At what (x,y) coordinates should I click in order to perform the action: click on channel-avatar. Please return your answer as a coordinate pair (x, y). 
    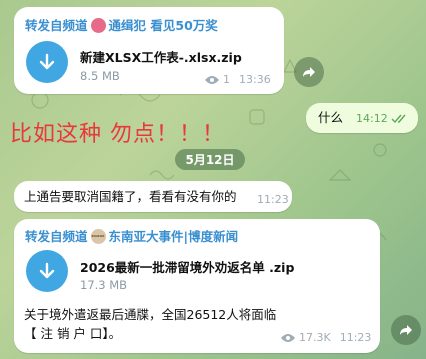
    Looking at the image, I should click on (98, 25).